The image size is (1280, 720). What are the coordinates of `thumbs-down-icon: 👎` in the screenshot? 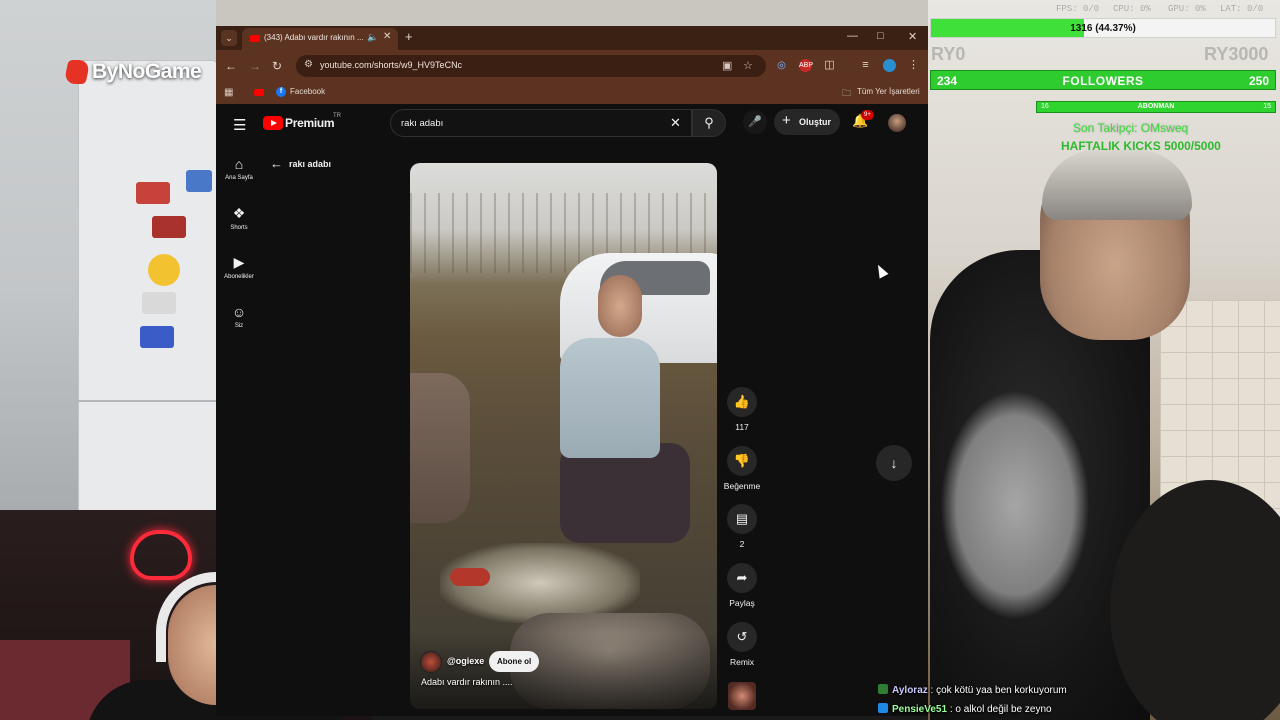 It's located at (742, 461).